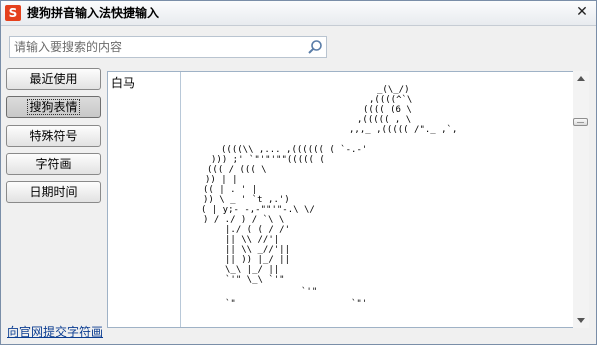  I want to click on search-input, so click(154, 47).